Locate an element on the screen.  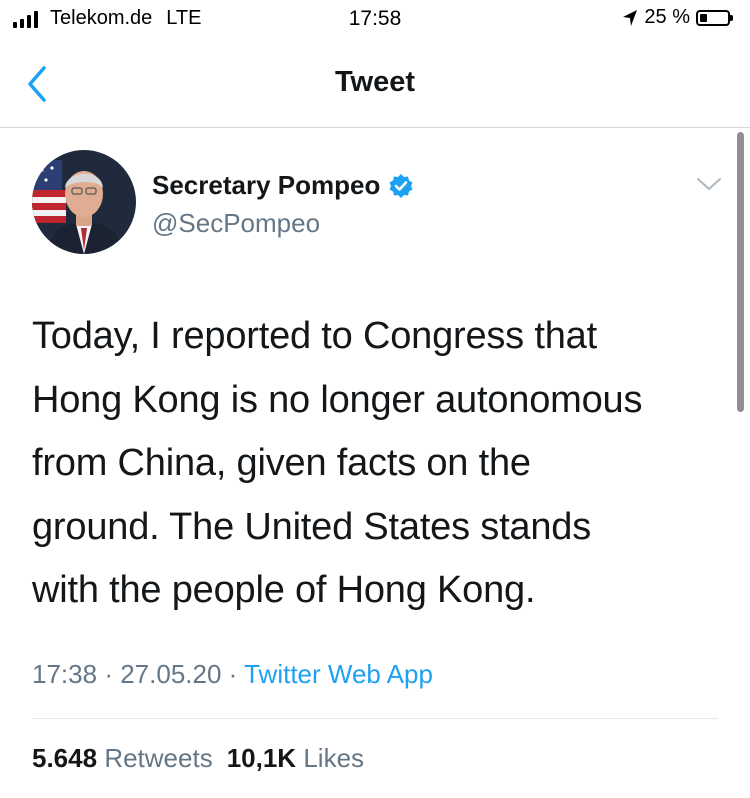
status-bar: Telekom.de LTE 17:58 25 % is located at coordinates (375, 22).